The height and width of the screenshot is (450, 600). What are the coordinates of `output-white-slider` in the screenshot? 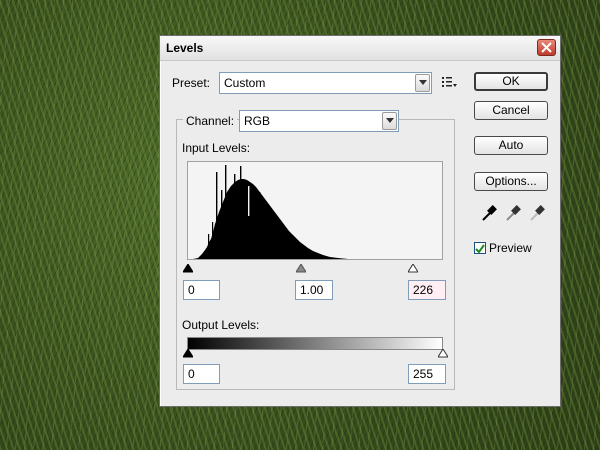 It's located at (443, 353).